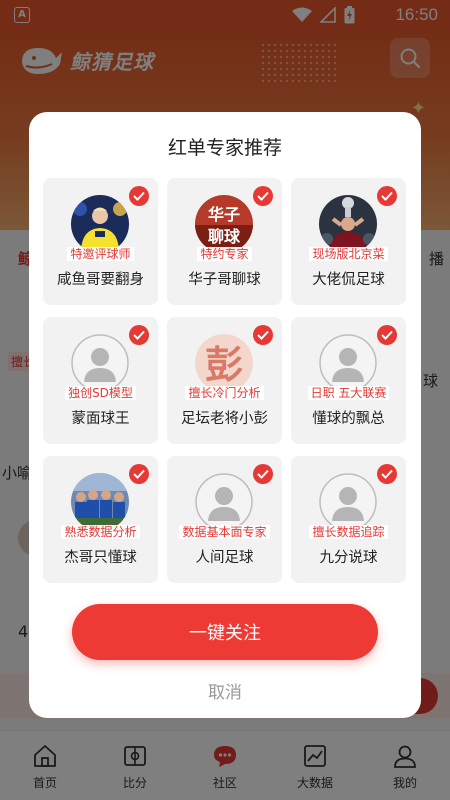 This screenshot has width=450, height=800. I want to click on svg-text: 聊球, so click(224, 236).